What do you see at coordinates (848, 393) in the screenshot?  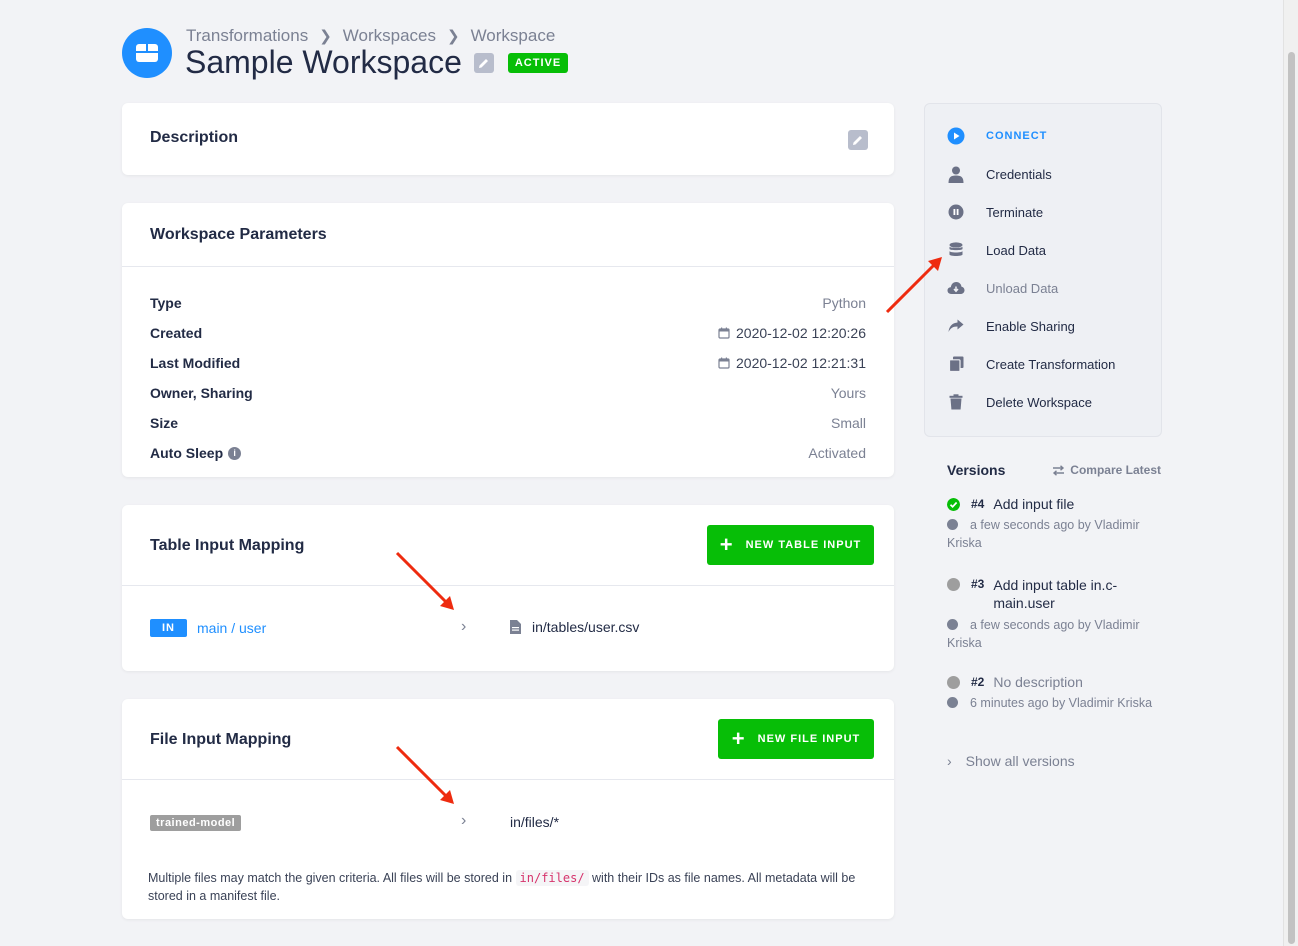 I see `param-value: Yours` at bounding box center [848, 393].